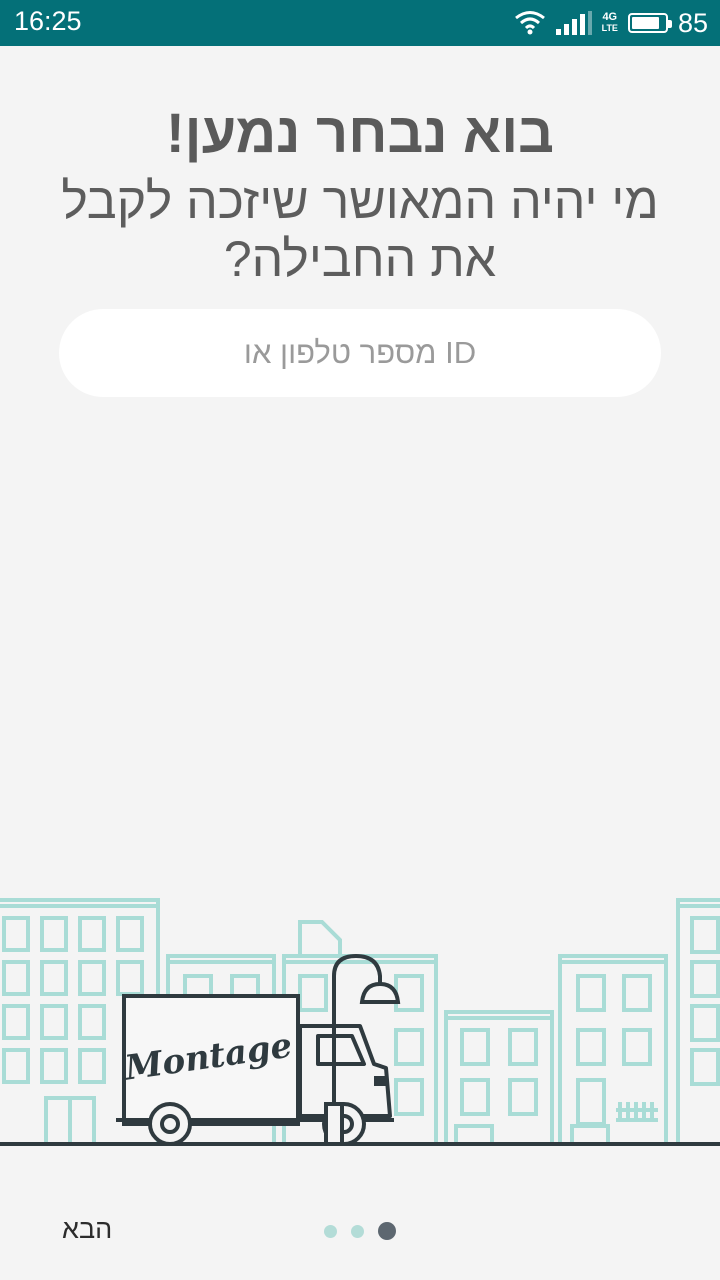 The image size is (720, 1280). What do you see at coordinates (573, 23) in the screenshot?
I see `signal-icon` at bounding box center [573, 23].